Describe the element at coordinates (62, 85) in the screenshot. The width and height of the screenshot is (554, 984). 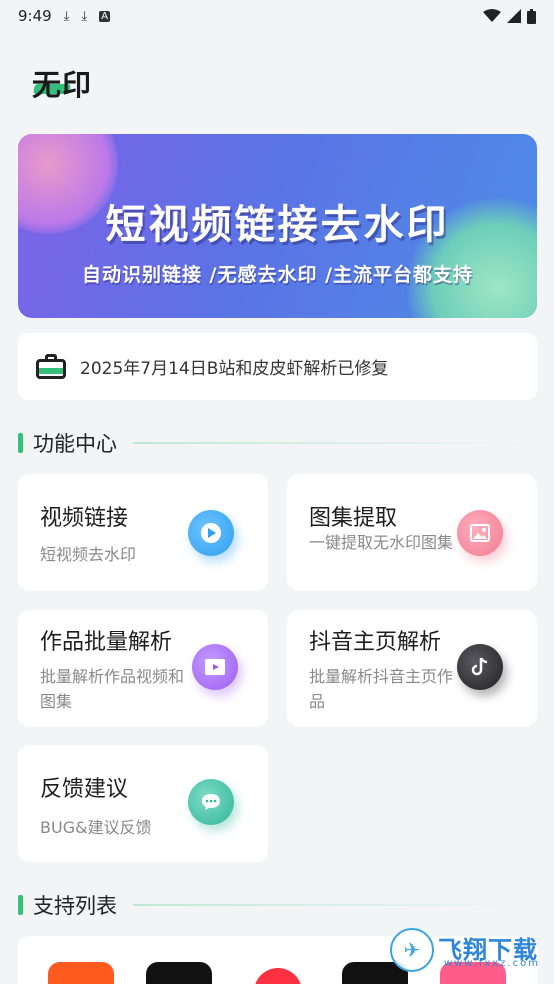
I see `logo-text: 无印` at that location.